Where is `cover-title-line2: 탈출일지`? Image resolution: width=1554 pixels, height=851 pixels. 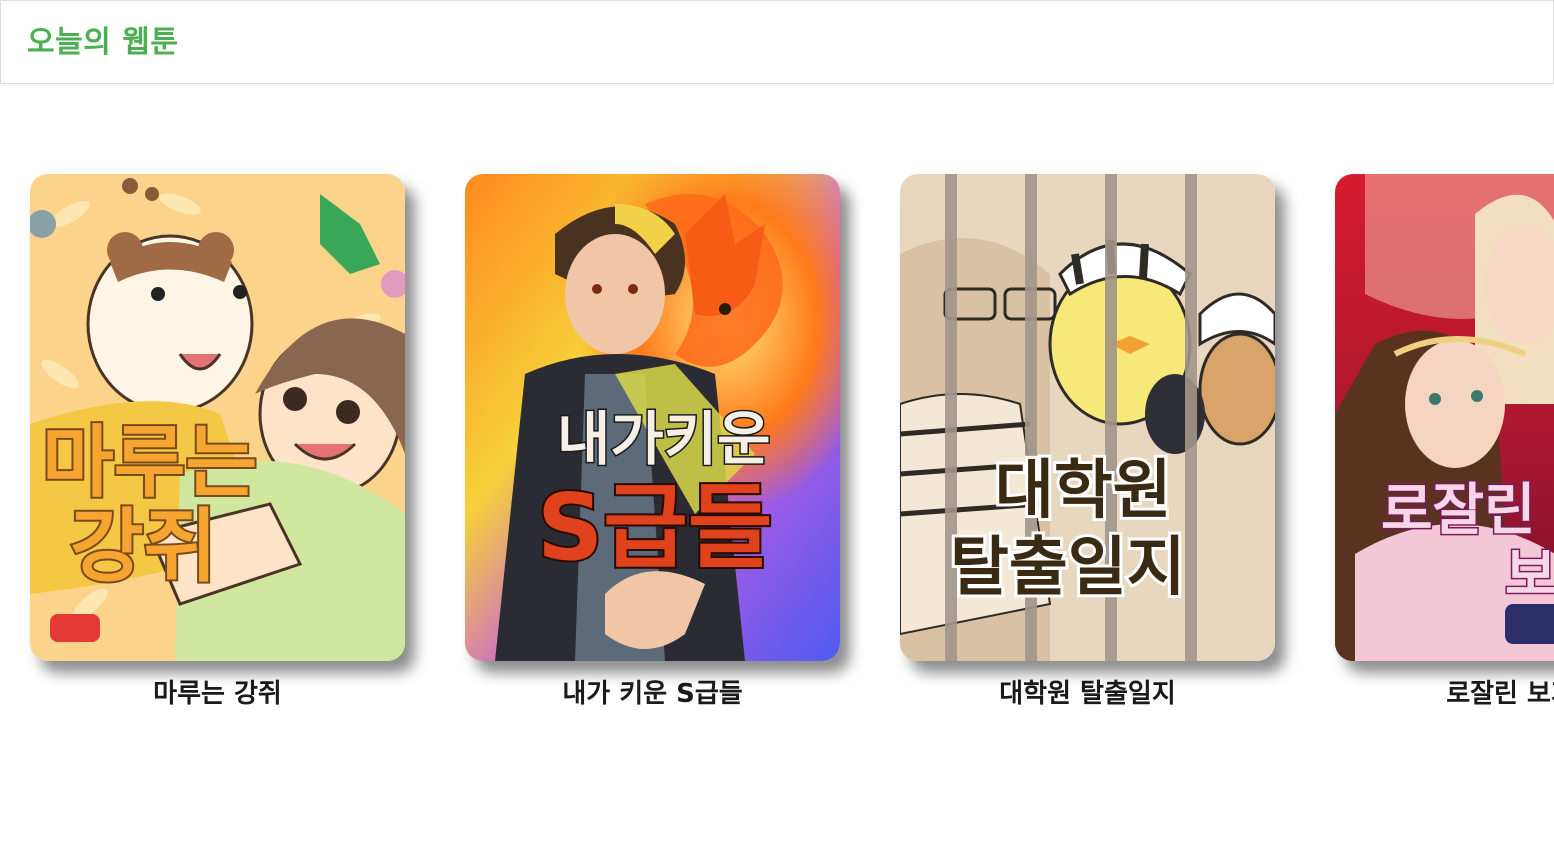
cover-title-line2: 탈출일지 is located at coordinates (1068, 568).